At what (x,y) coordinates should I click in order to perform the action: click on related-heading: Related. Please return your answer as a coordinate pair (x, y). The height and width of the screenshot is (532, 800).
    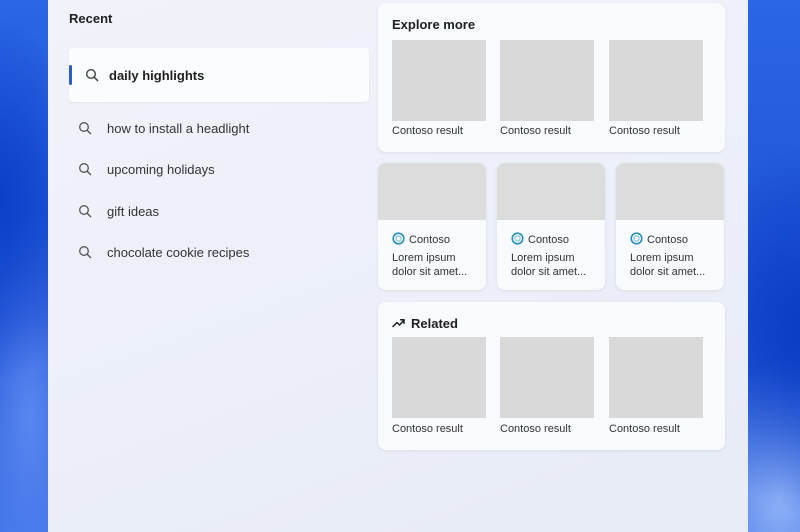
    Looking at the image, I should click on (425, 323).